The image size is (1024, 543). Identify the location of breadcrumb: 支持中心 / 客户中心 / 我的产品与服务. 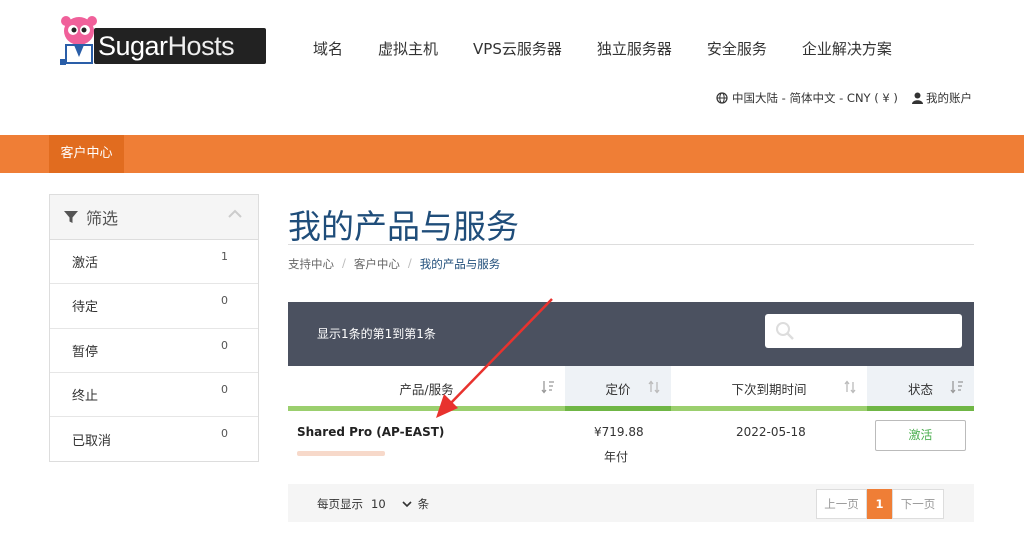
(394, 264).